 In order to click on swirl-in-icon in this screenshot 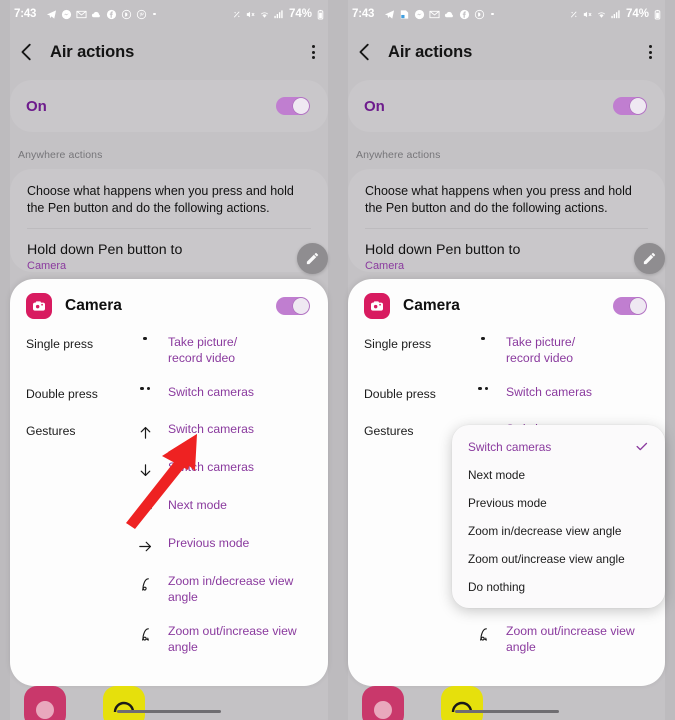, I will do `click(145, 583)`.